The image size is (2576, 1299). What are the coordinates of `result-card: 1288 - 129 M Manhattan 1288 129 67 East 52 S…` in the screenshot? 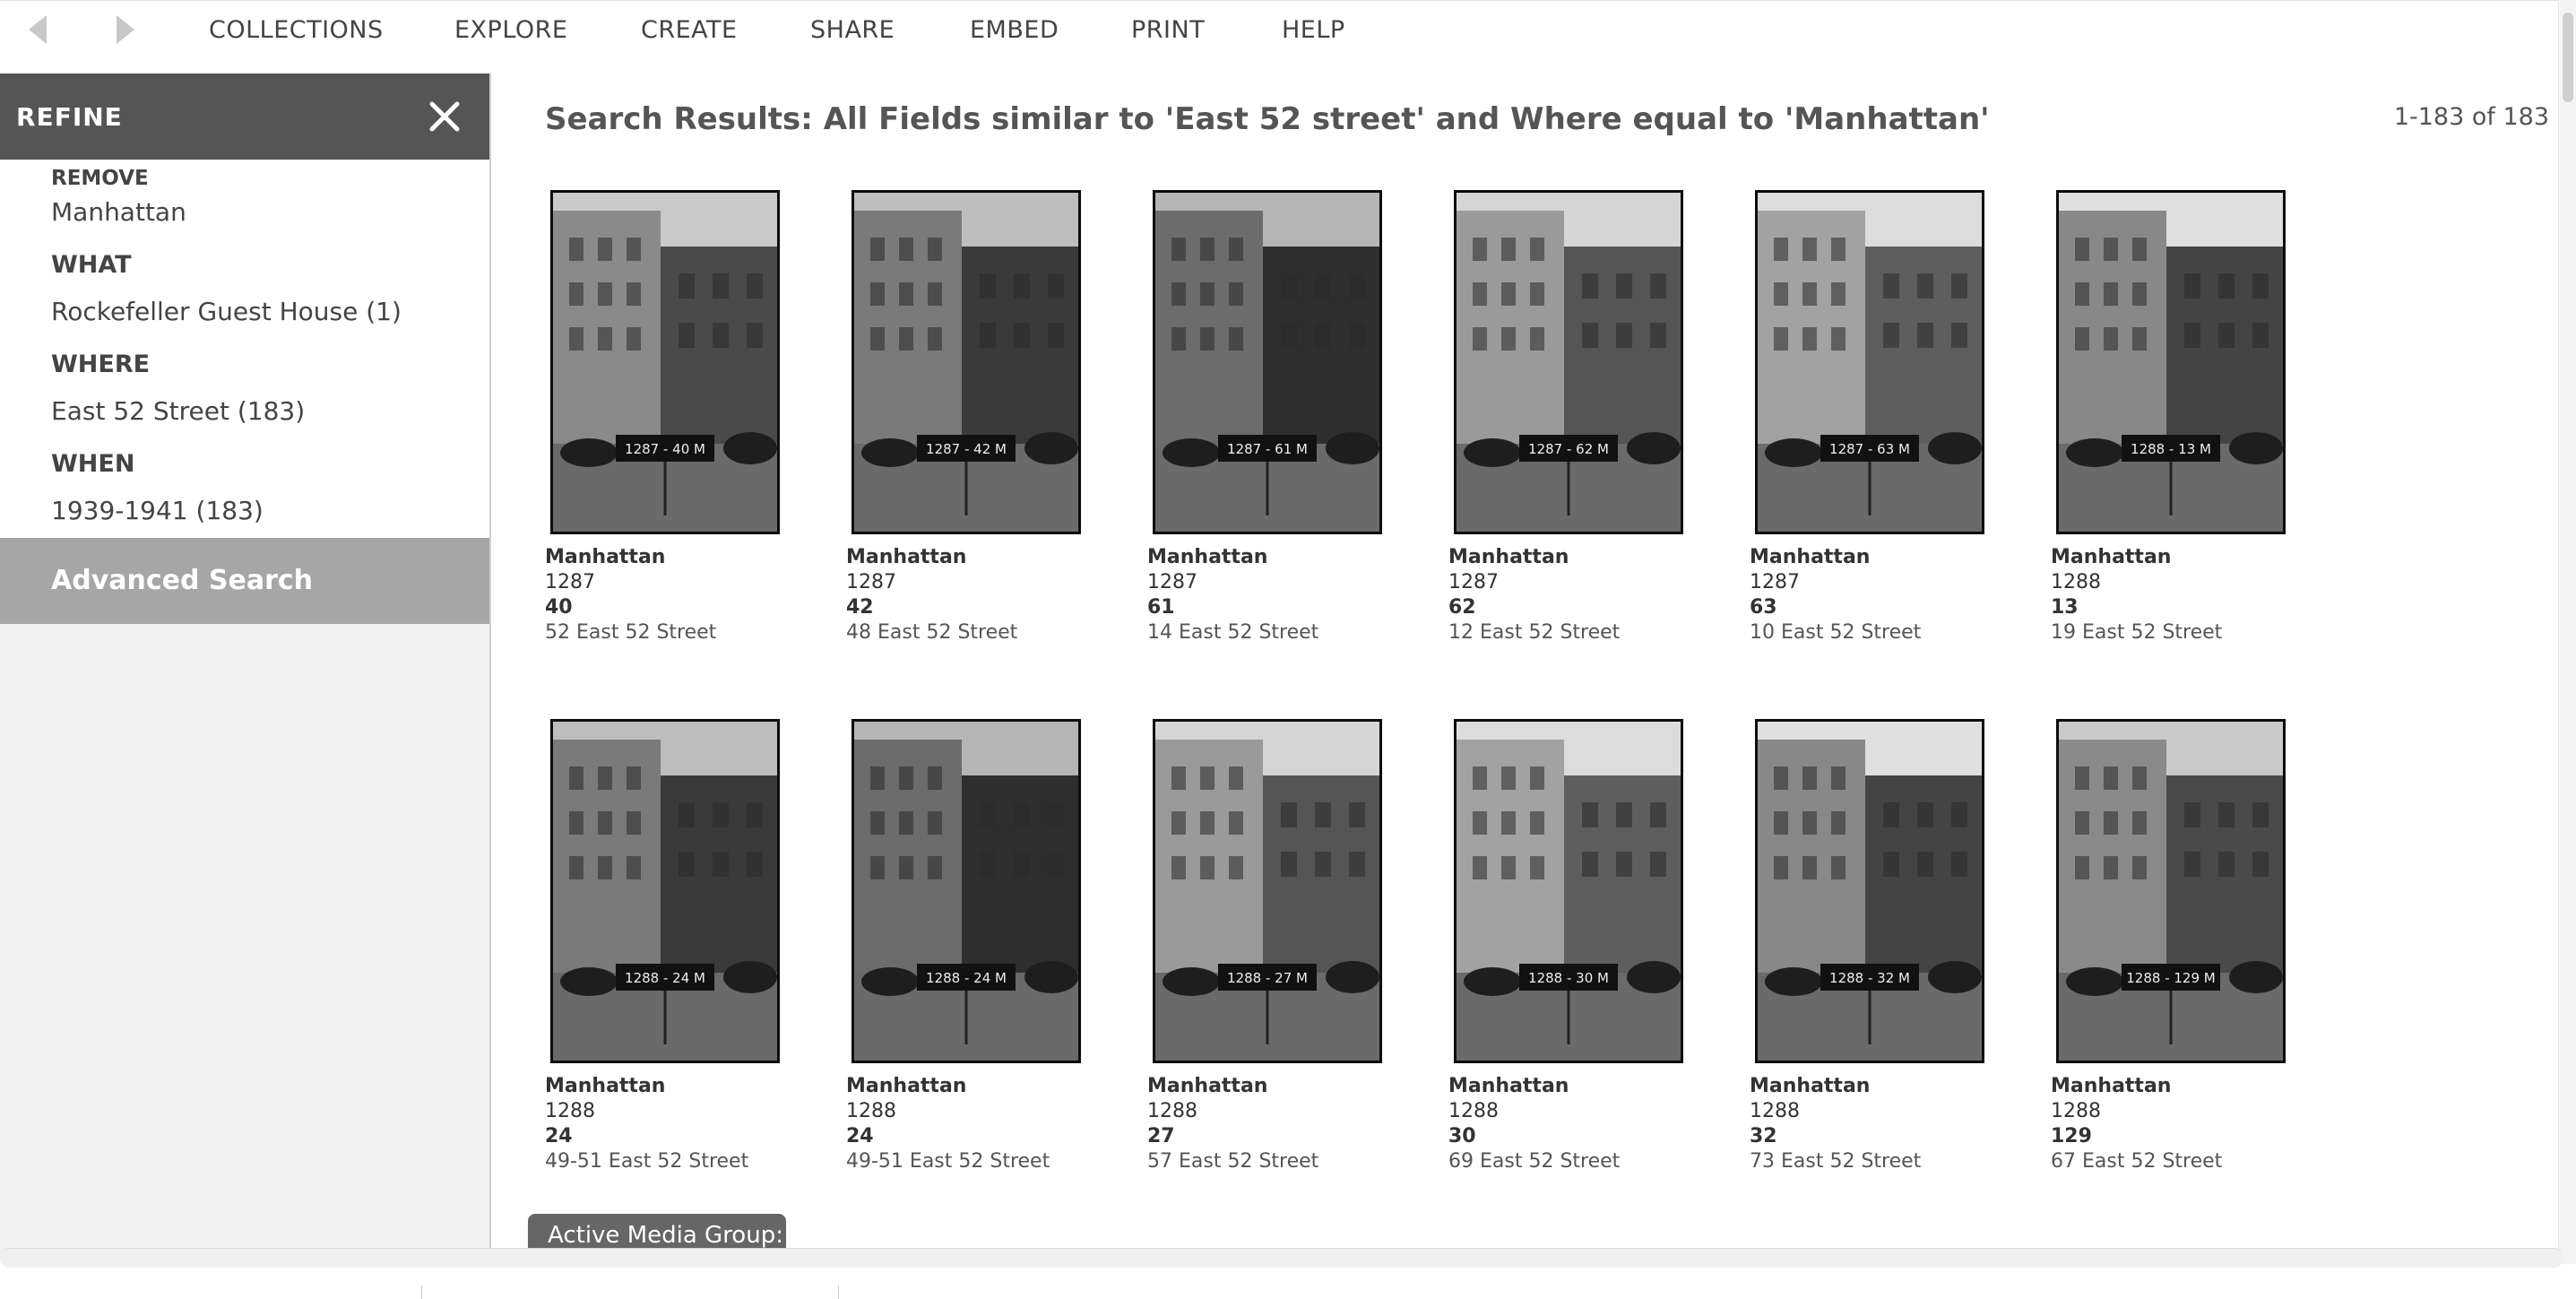 It's located at (2185, 952).